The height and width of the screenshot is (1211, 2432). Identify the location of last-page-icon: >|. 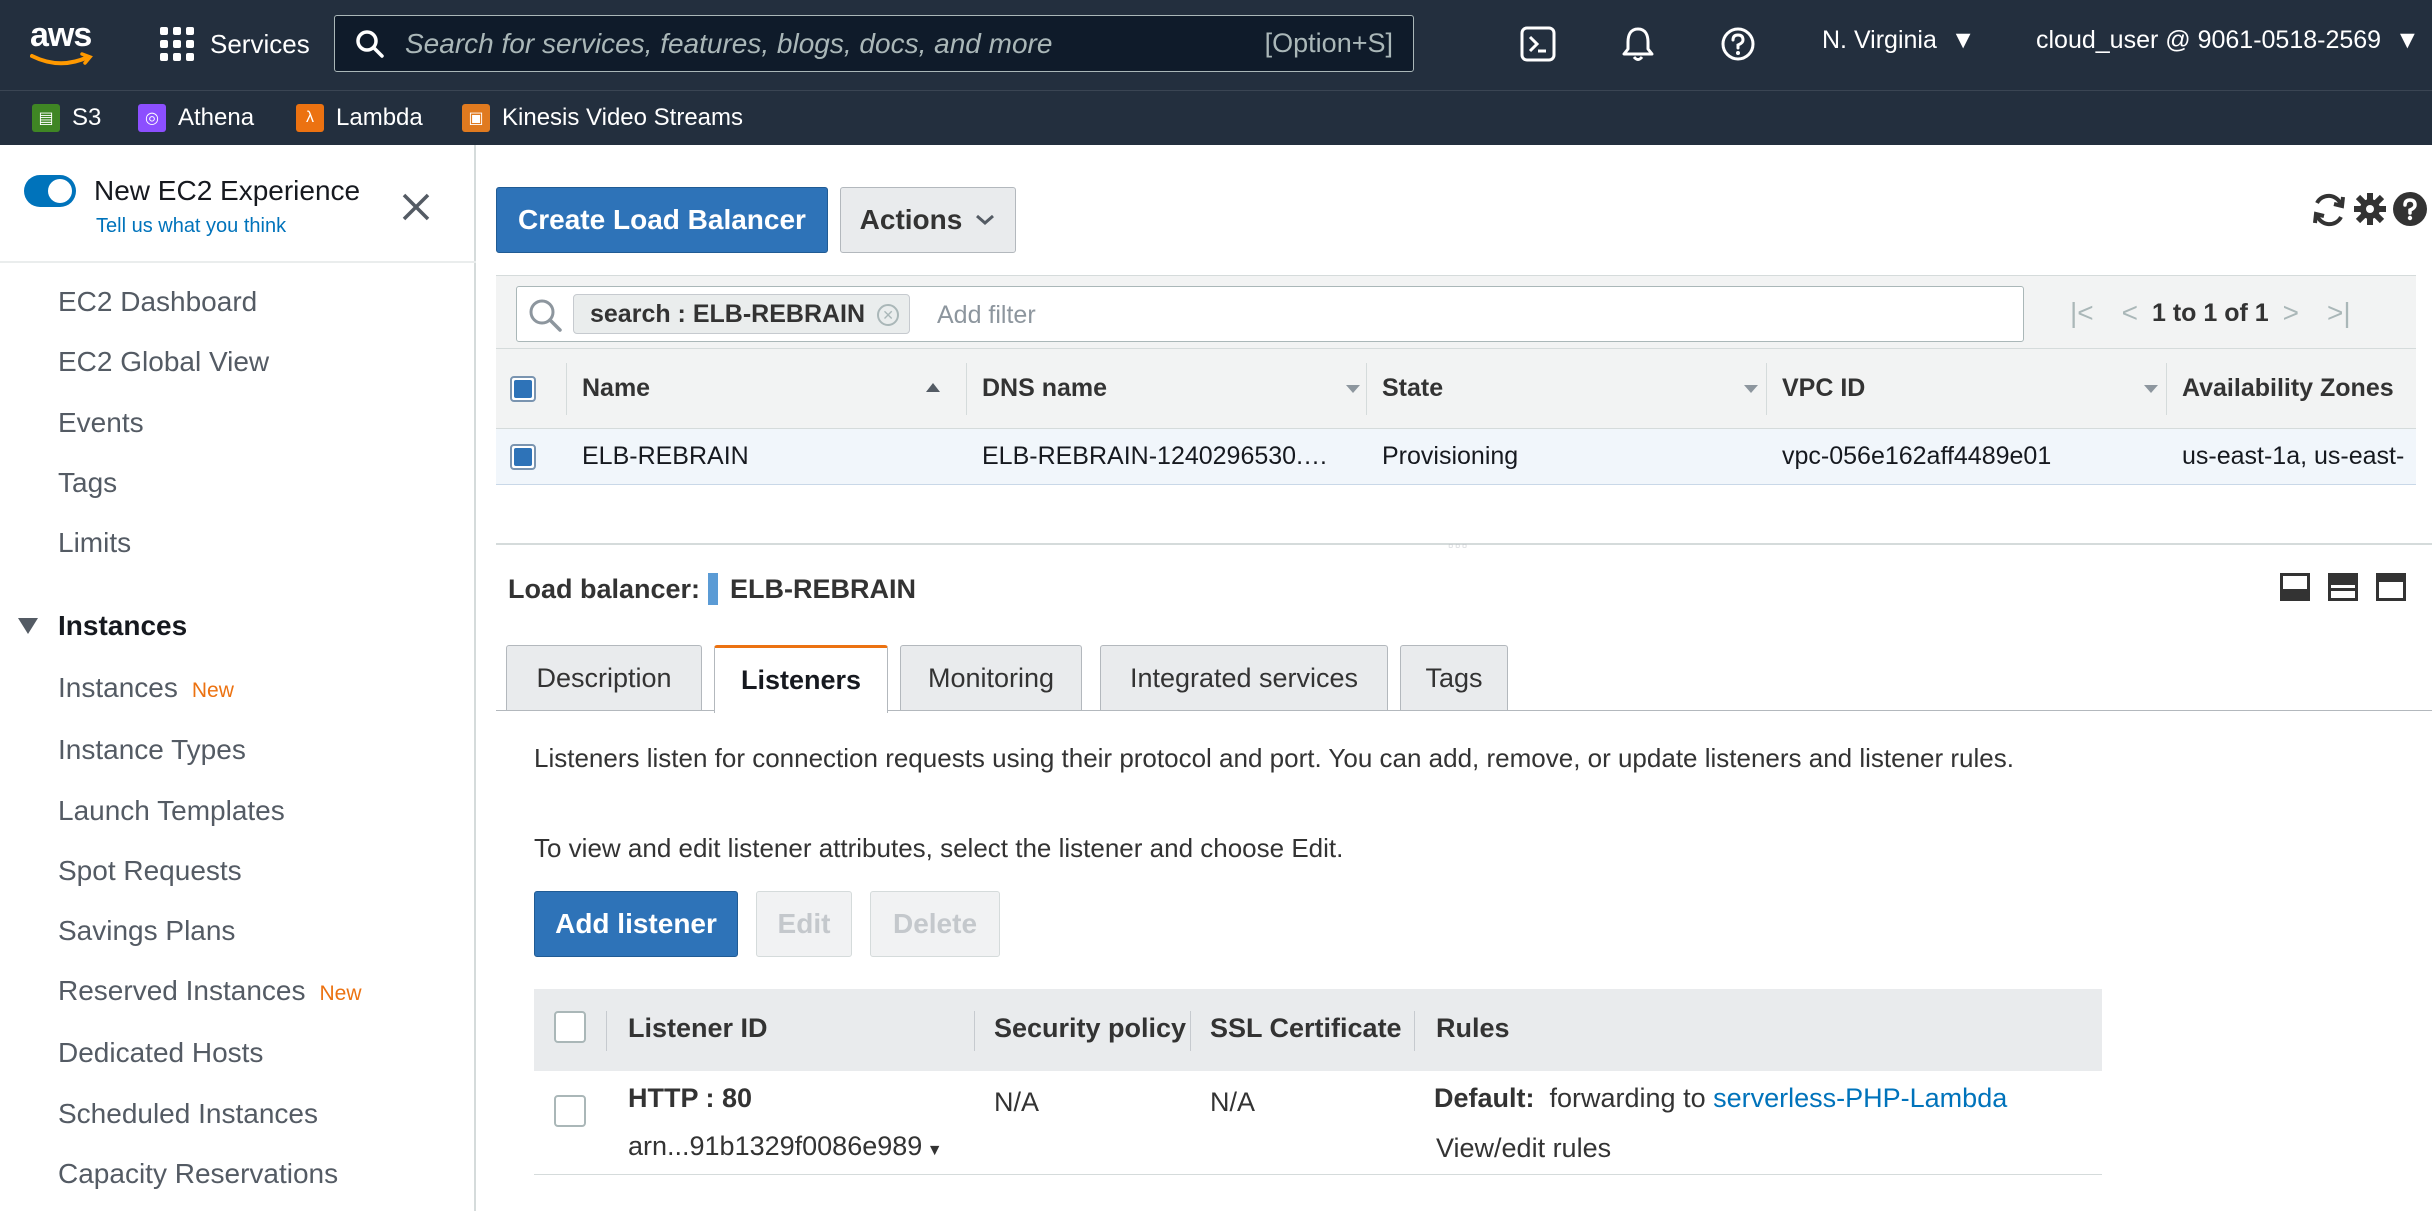
(2339, 313).